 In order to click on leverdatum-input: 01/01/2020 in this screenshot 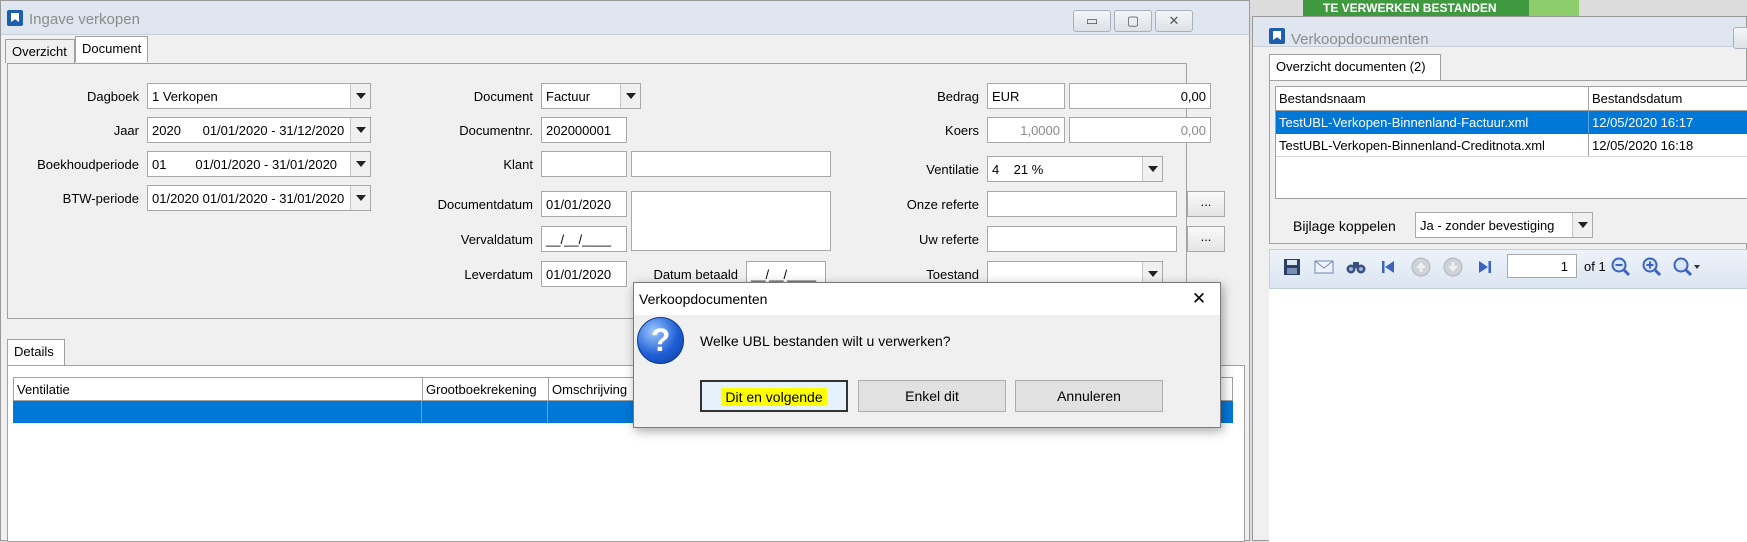, I will do `click(584, 274)`.